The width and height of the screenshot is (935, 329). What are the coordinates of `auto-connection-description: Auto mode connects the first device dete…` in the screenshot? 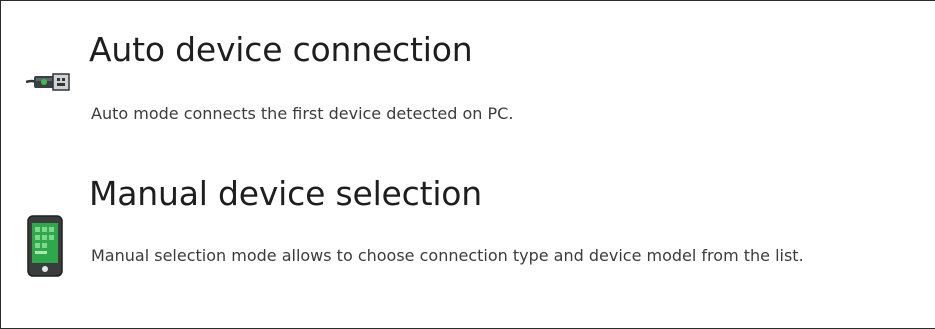 It's located at (302, 113).